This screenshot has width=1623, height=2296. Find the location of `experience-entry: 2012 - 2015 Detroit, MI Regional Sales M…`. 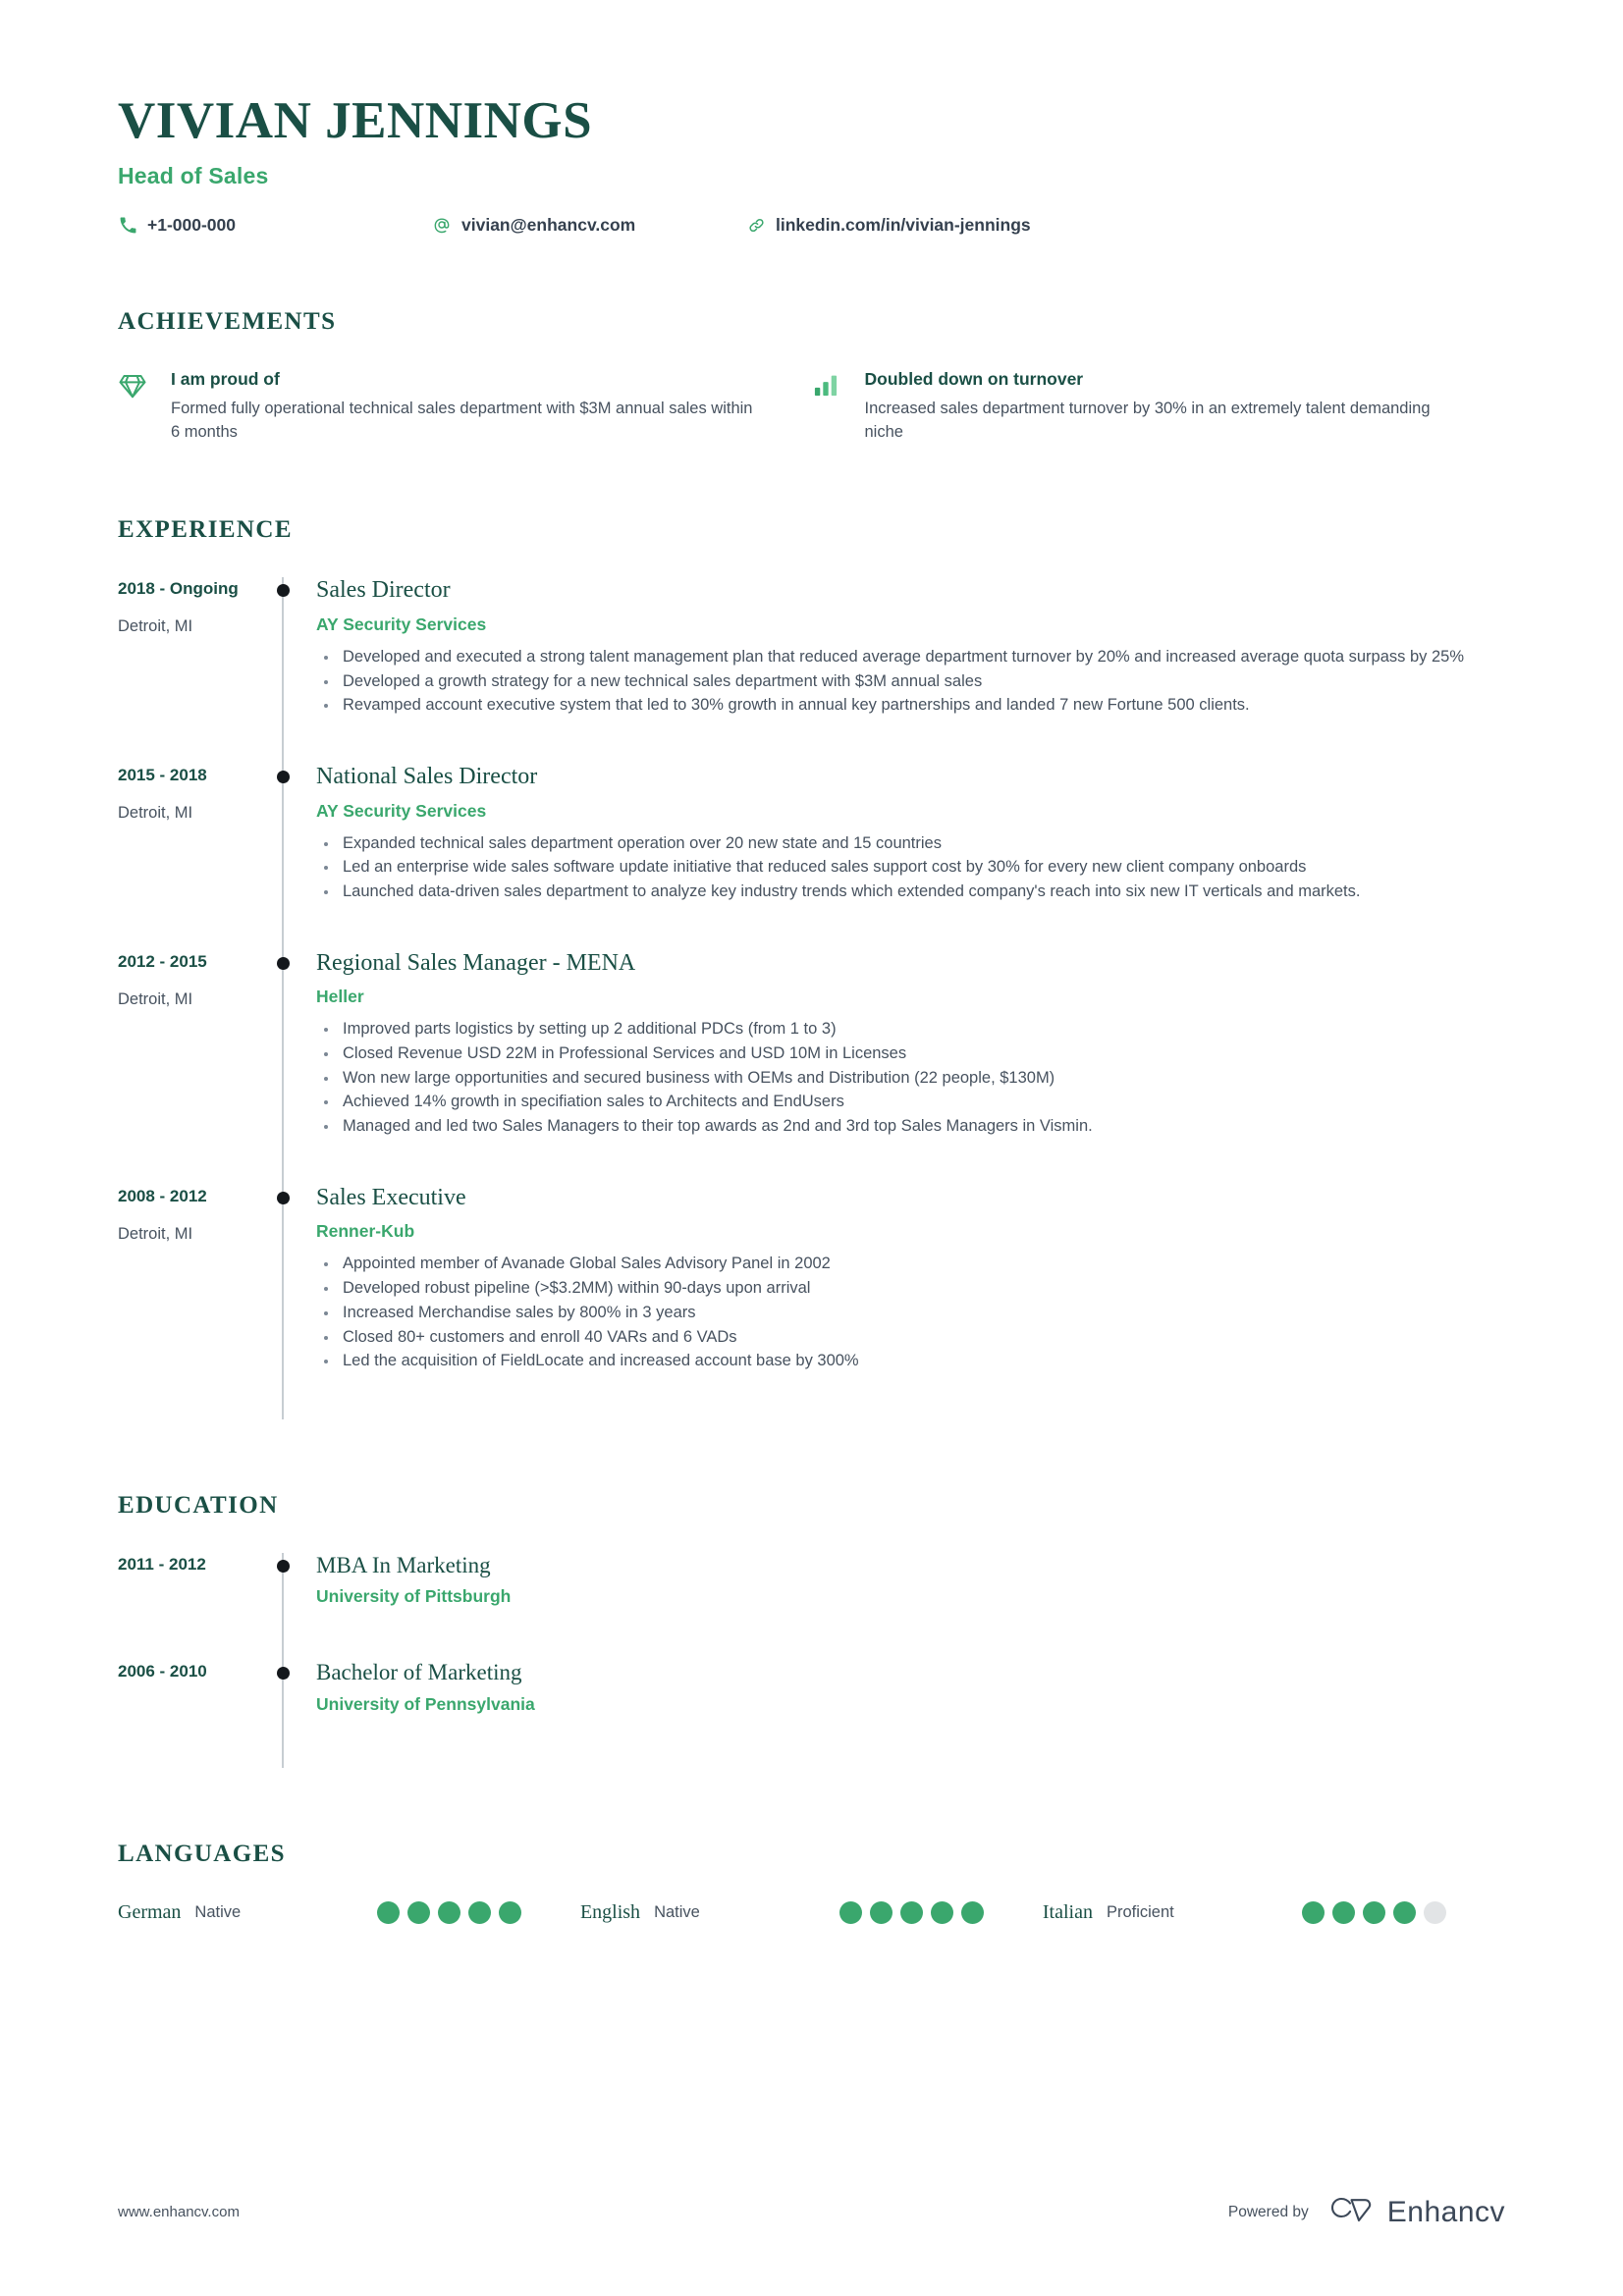

experience-entry: 2012 - 2015 Detroit, MI Regional Sales M… is located at coordinates (811, 1067).